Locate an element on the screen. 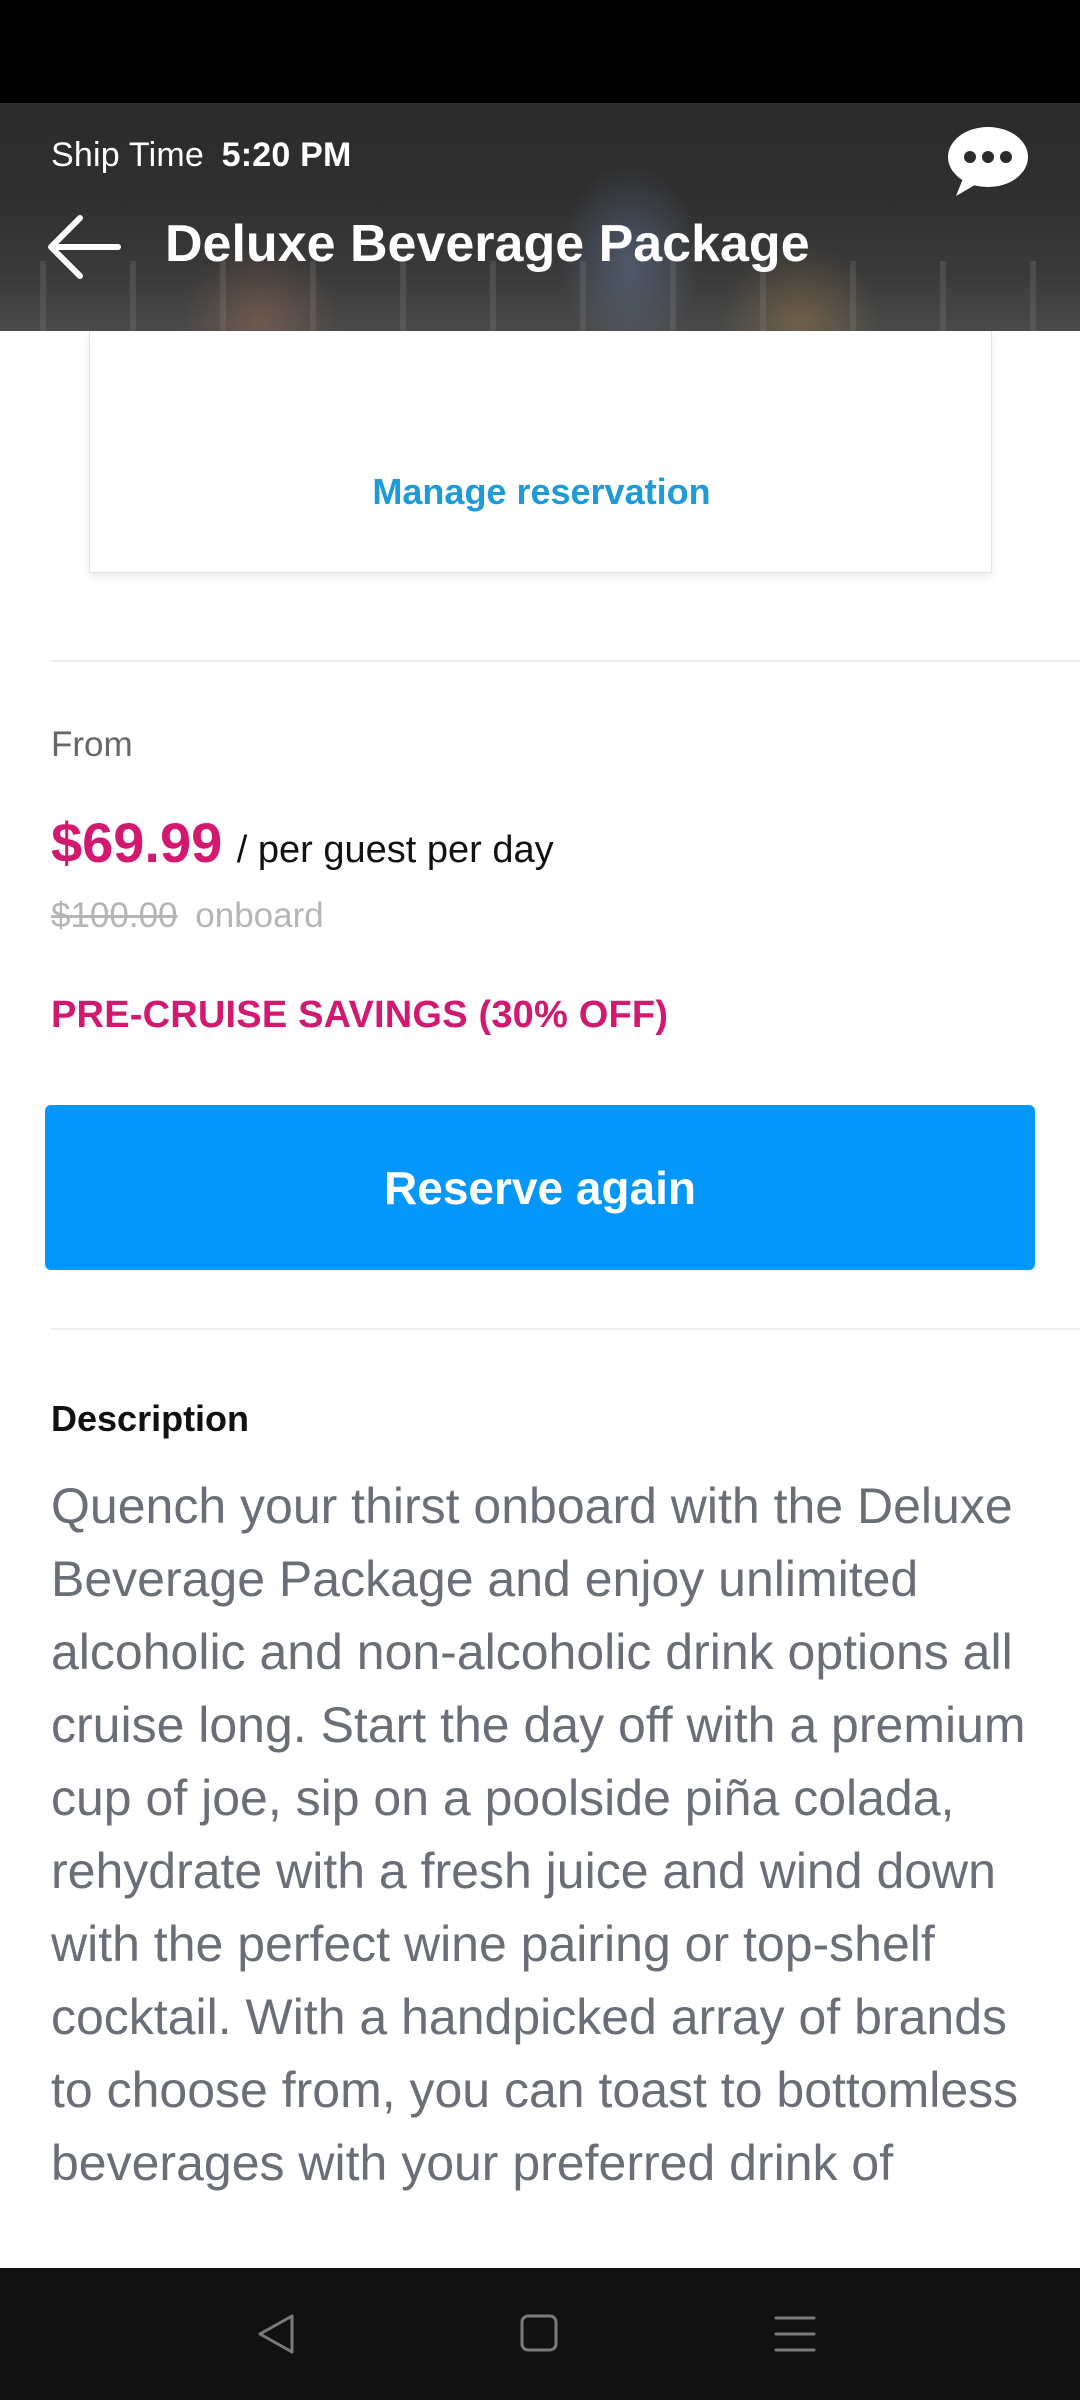 This screenshot has height=2400, width=1080. chat-button is located at coordinates (988, 162).